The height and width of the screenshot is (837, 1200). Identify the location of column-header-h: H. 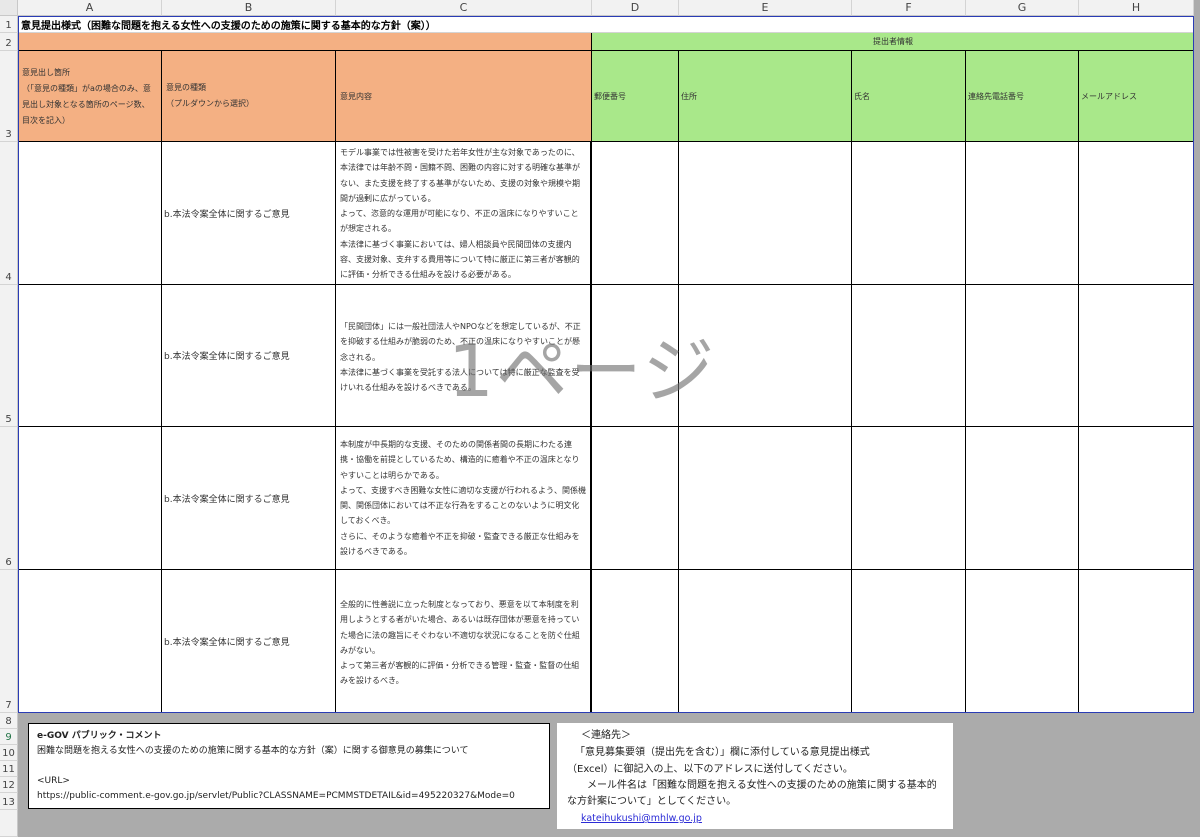
(1136, 8).